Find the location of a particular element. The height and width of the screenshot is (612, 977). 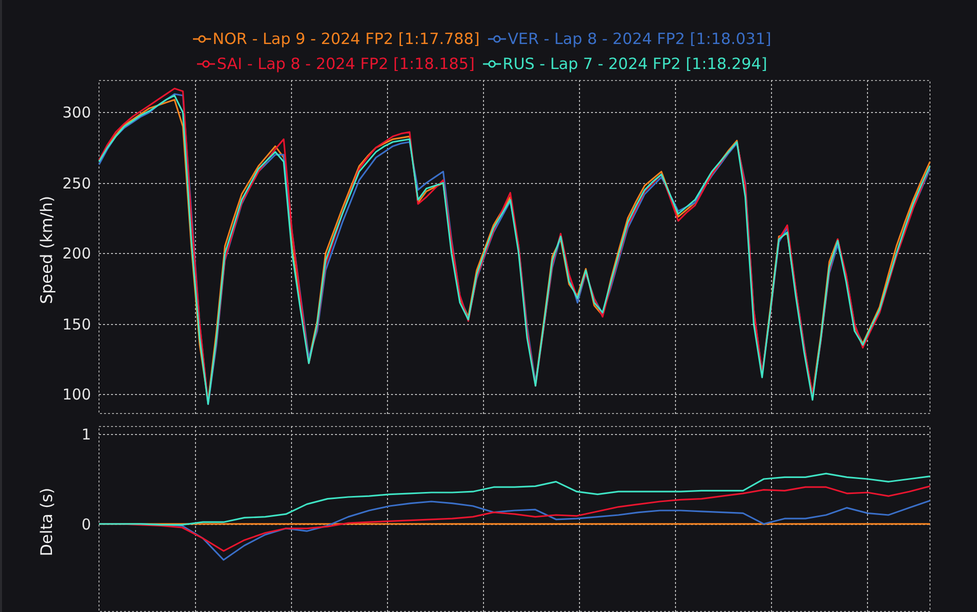

axis-tick-label: 300 is located at coordinates (76, 113).